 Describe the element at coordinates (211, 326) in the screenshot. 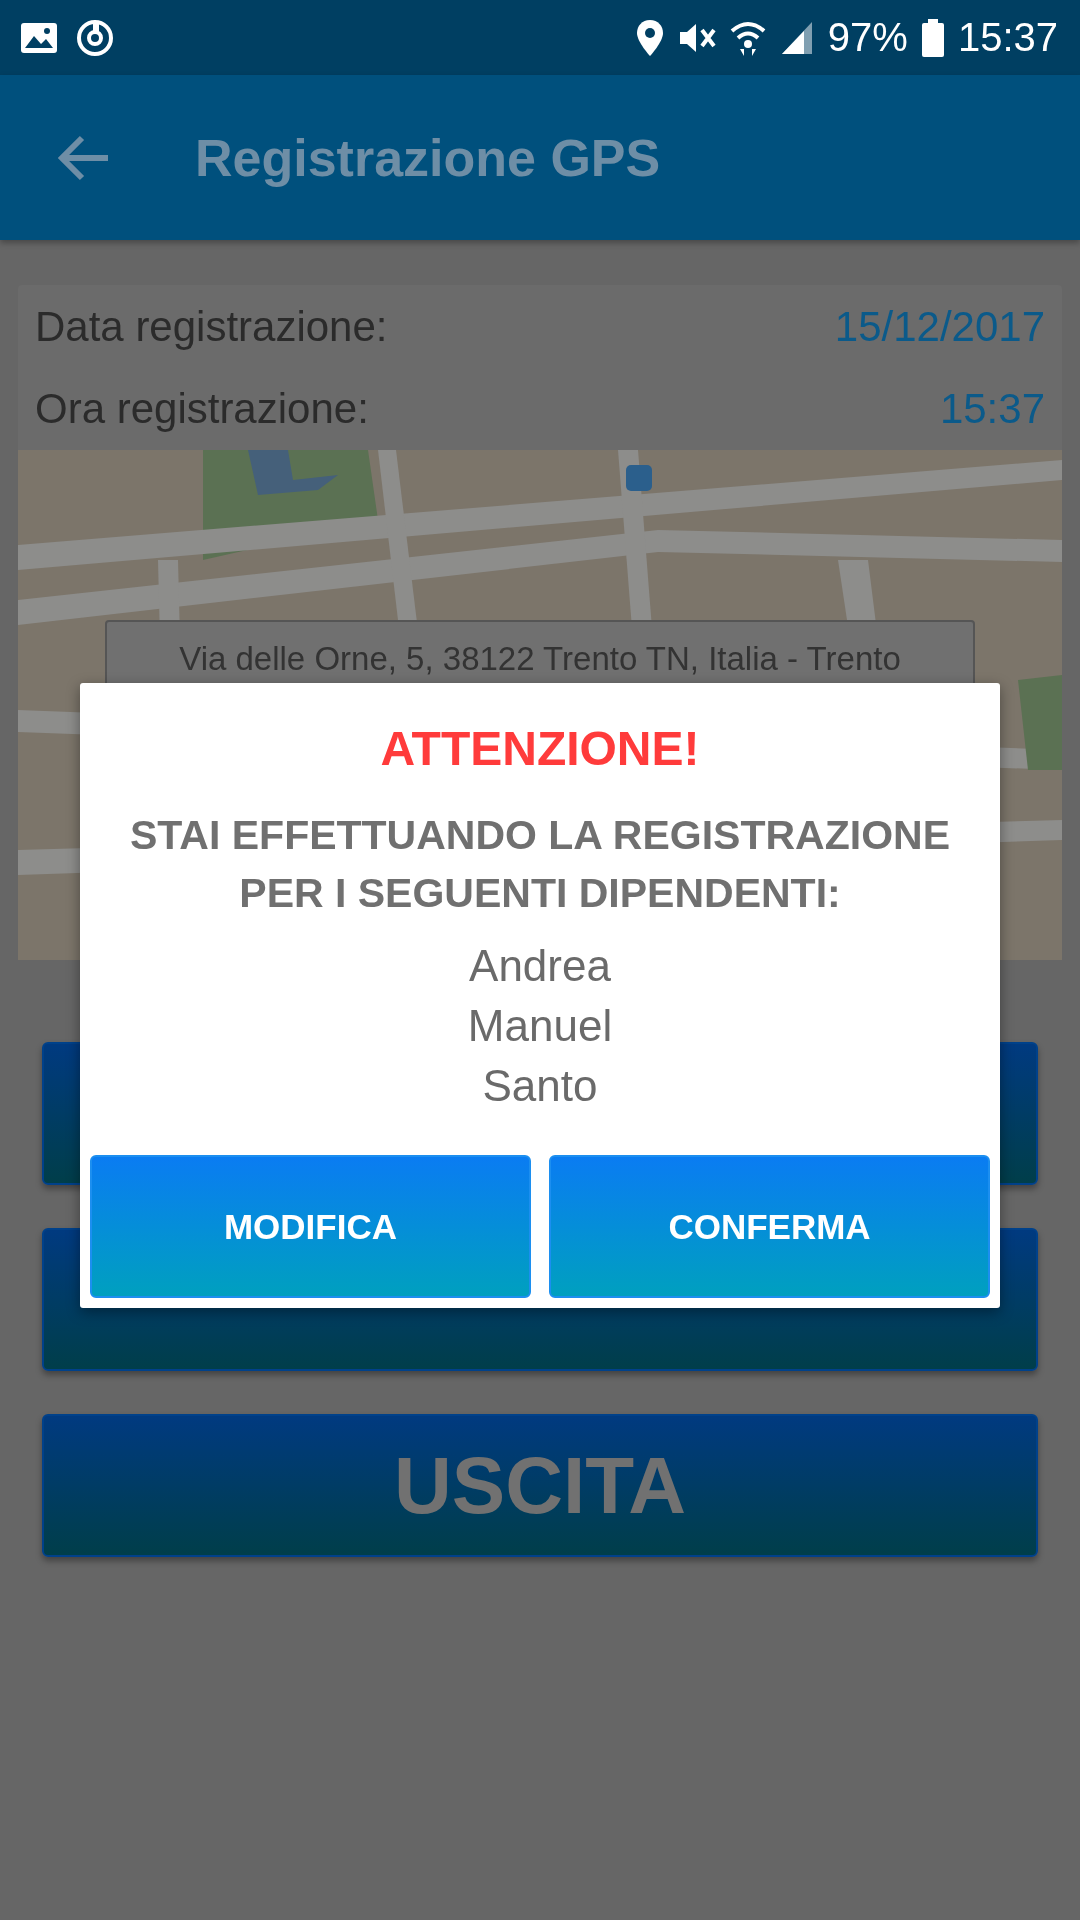

I see `field-label: Data registrazione:` at that location.